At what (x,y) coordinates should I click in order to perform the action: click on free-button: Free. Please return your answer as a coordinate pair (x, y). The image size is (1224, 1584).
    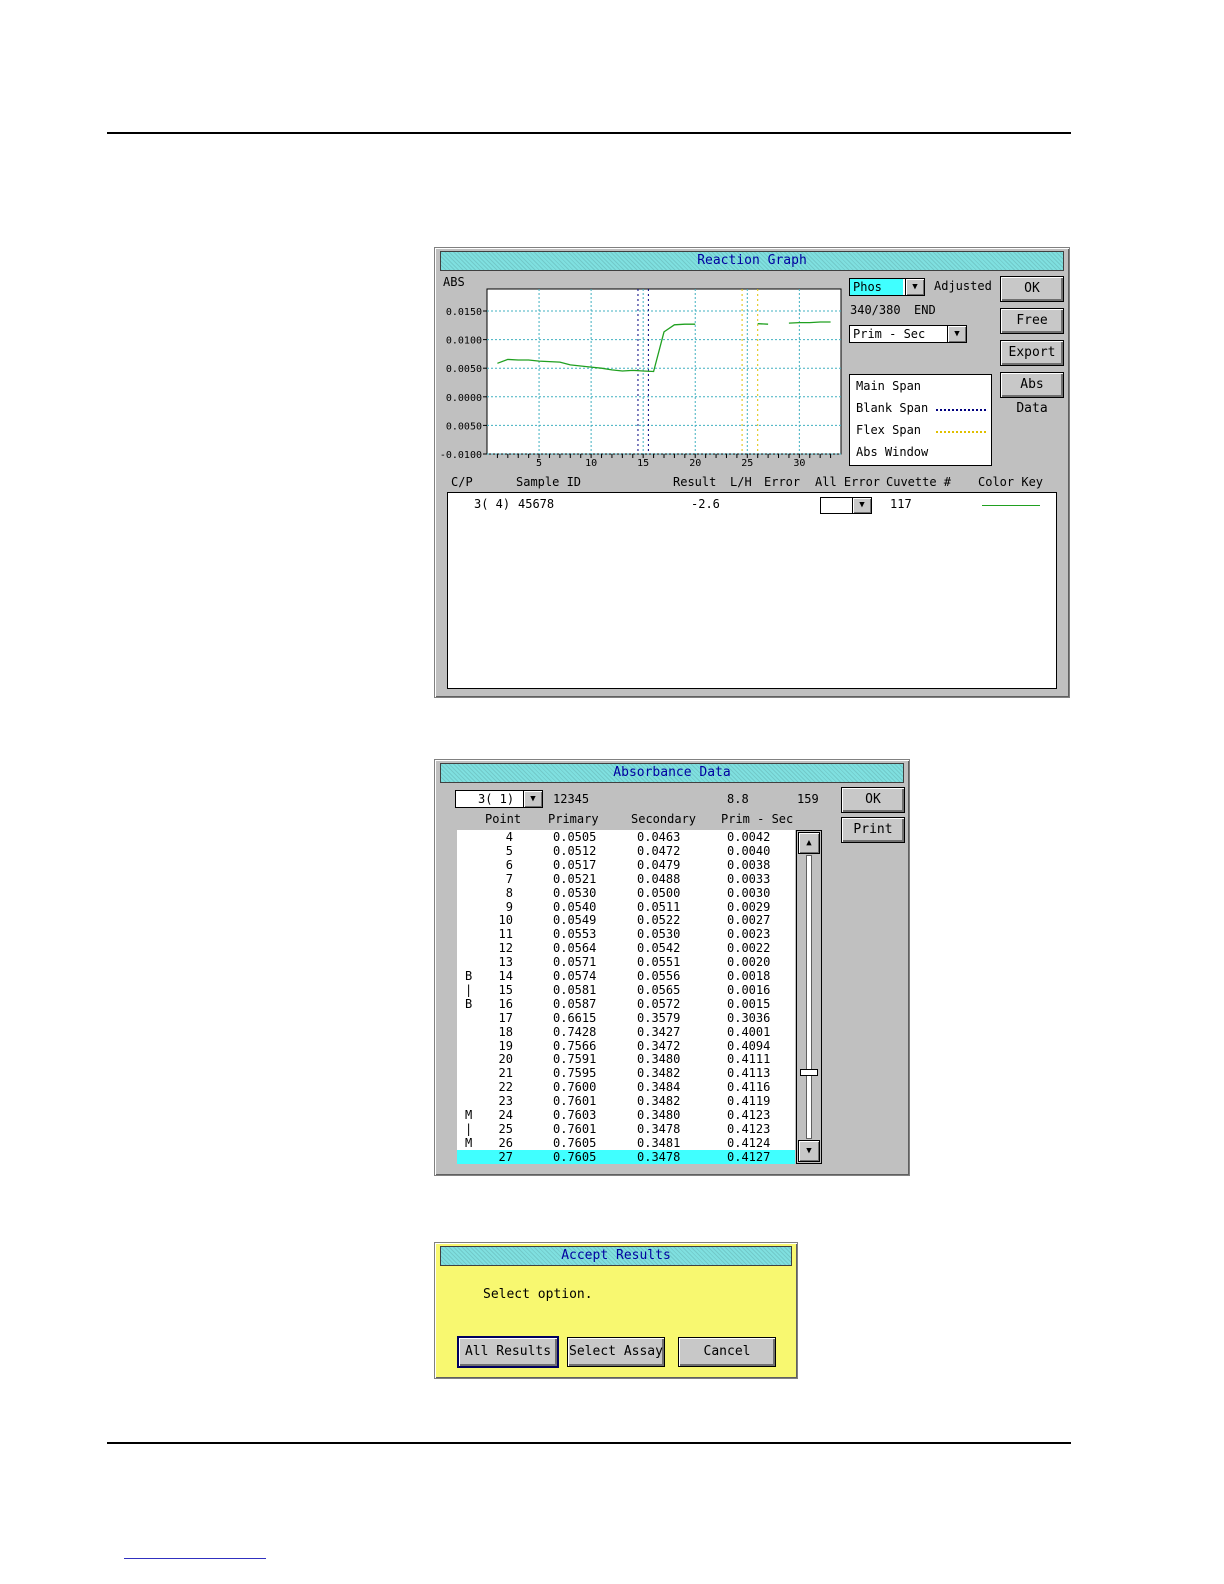
    Looking at the image, I should click on (1032, 321).